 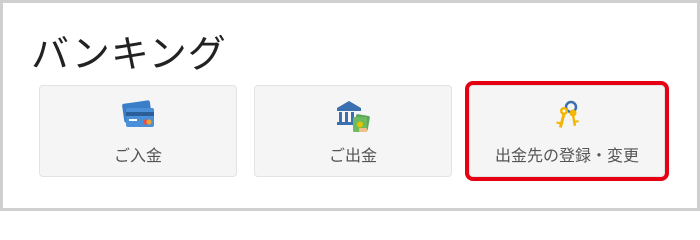 What do you see at coordinates (353, 116) in the screenshot?
I see `bank-money-icon` at bounding box center [353, 116].